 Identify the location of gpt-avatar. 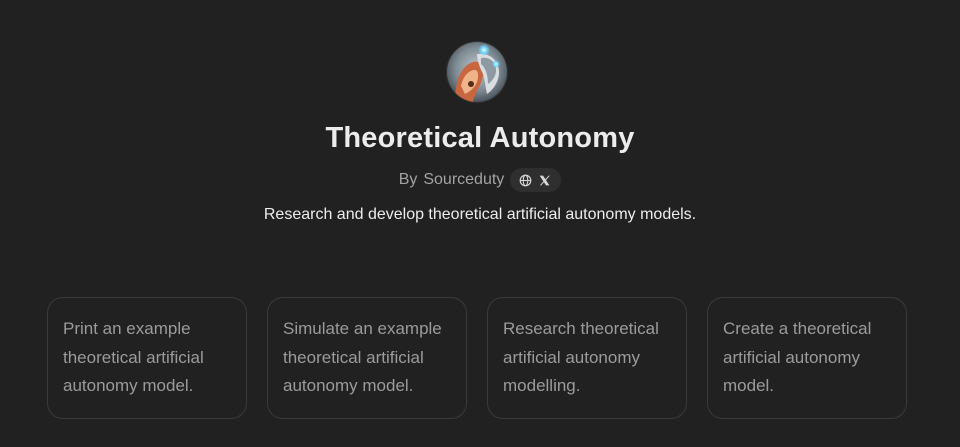
(477, 72).